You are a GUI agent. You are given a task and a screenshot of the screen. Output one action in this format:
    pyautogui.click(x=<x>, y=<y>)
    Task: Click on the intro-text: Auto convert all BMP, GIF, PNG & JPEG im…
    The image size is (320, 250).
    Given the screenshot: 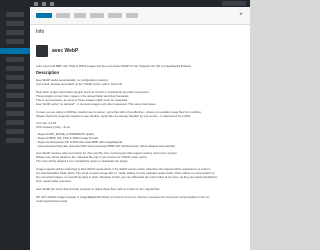 What is the action you would take?
    pyautogui.click(x=114, y=66)
    